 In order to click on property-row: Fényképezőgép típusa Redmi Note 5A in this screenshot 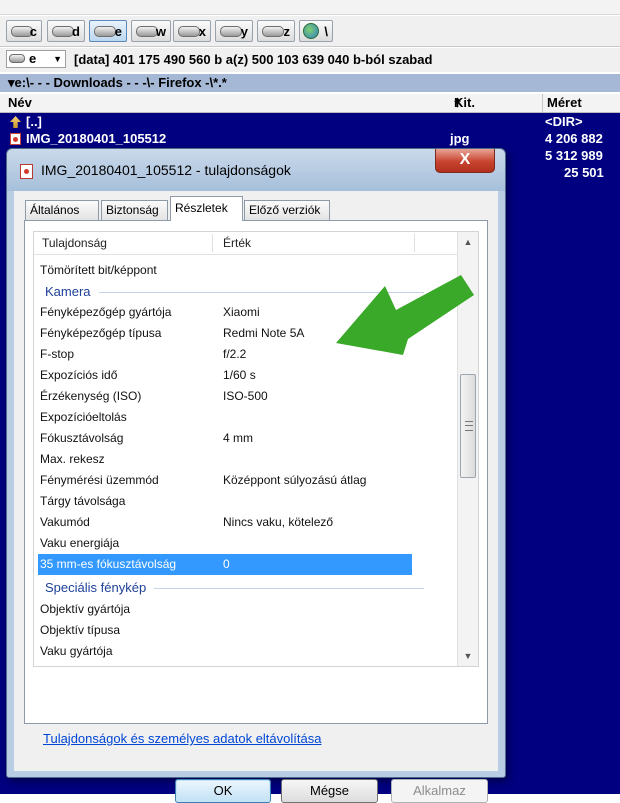, I will do `click(246, 333)`.